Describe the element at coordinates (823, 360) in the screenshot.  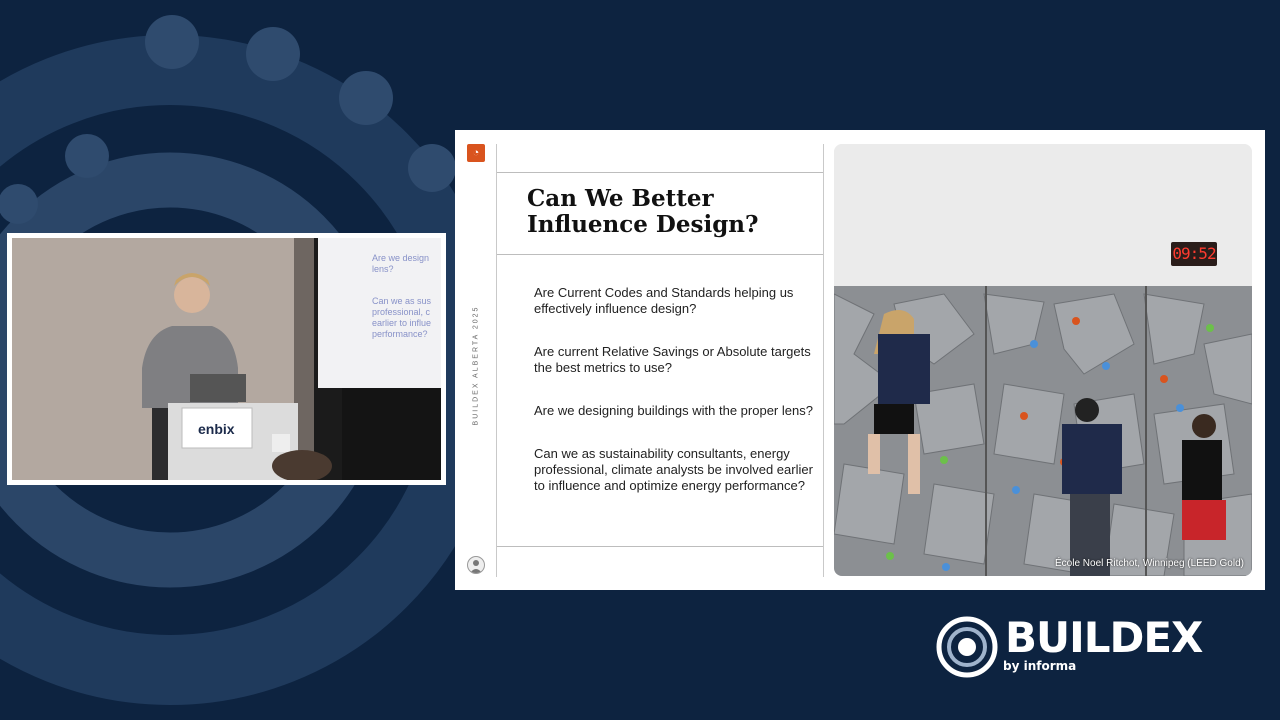
I see `slide-divider-right` at that location.